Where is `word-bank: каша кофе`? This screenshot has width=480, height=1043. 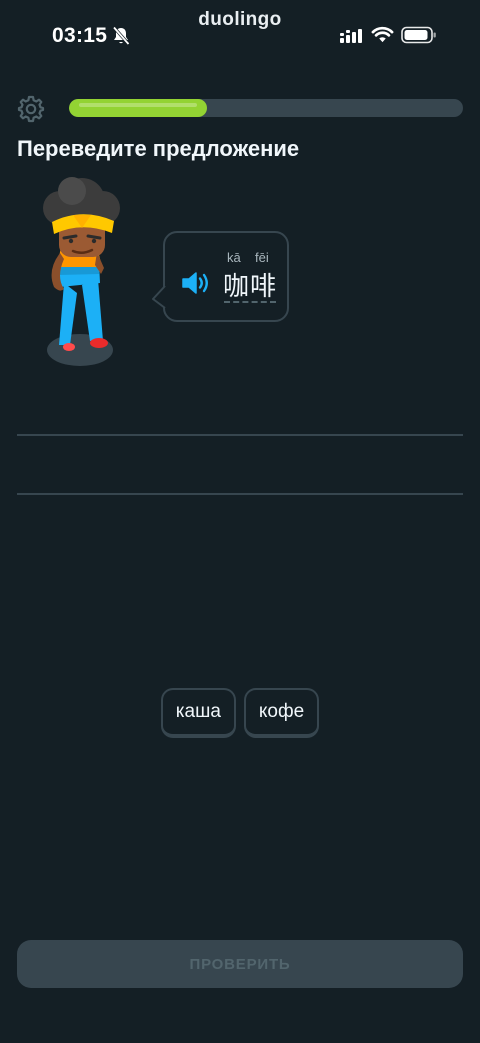
word-bank: каша кофе is located at coordinates (240, 713).